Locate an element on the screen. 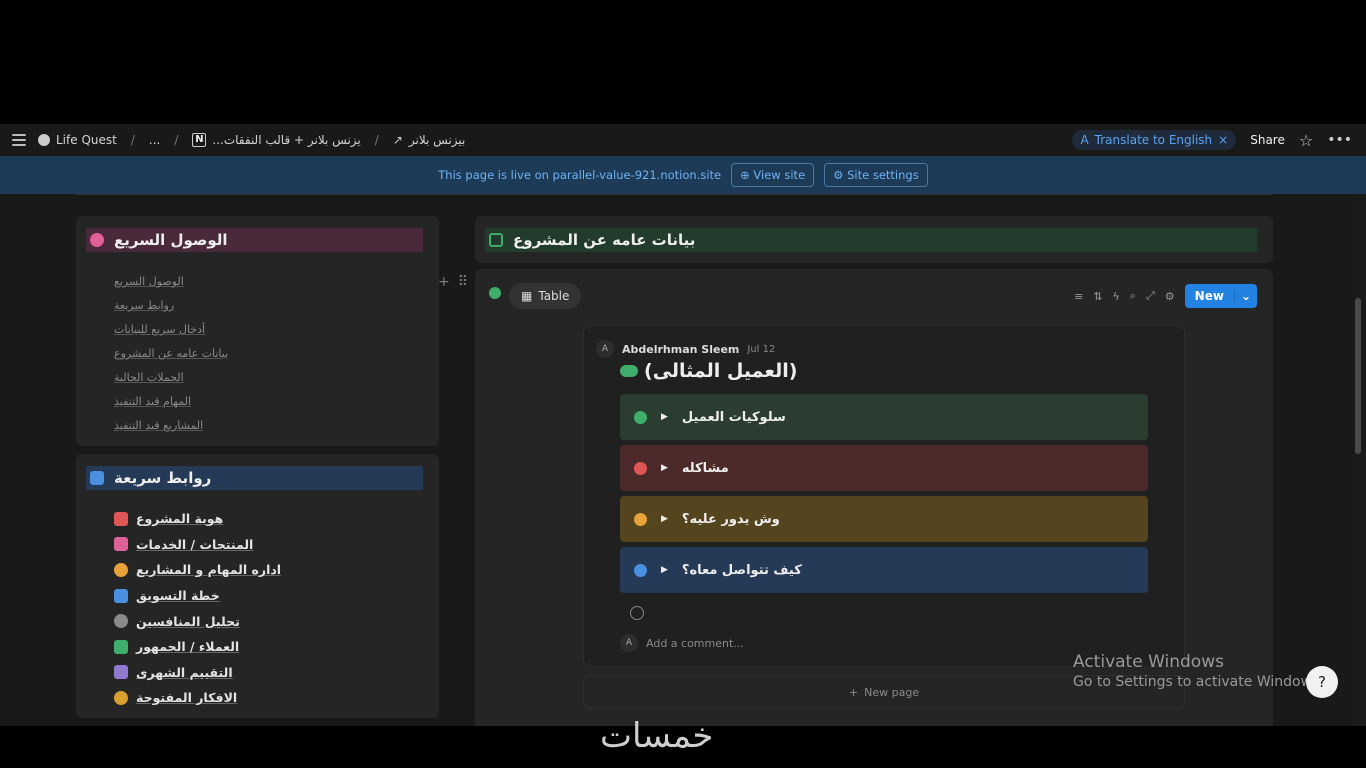  menu-icon is located at coordinates (19, 140).